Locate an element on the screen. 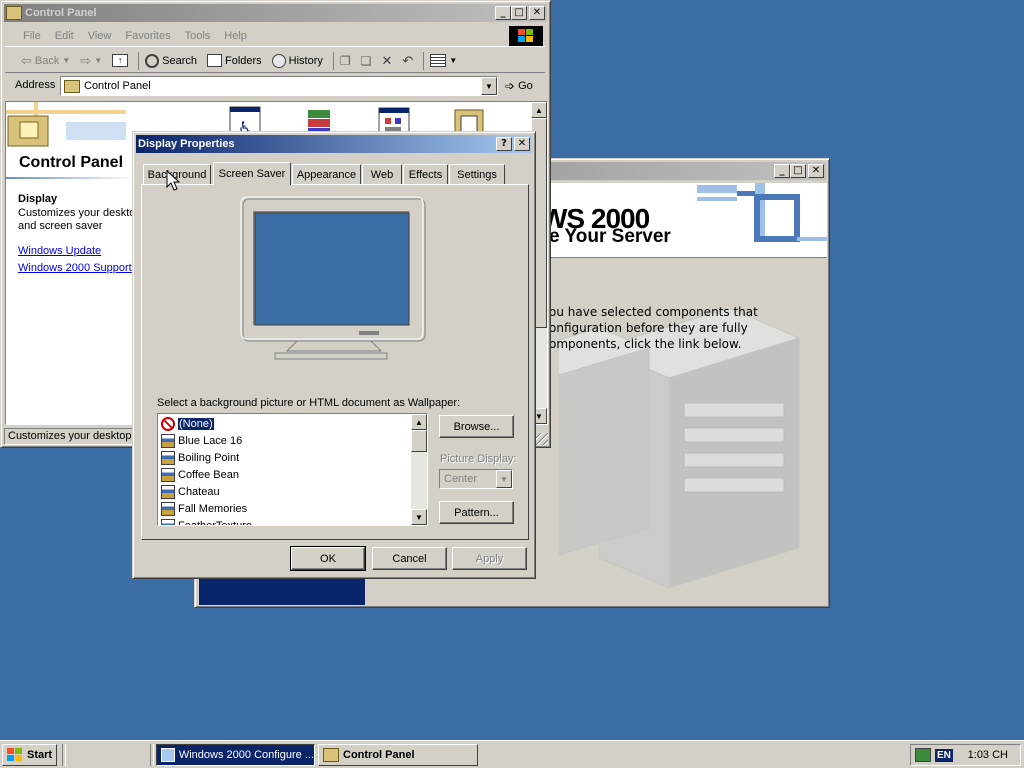  wallpaper-item-label: Boiling Point is located at coordinates (209, 457).